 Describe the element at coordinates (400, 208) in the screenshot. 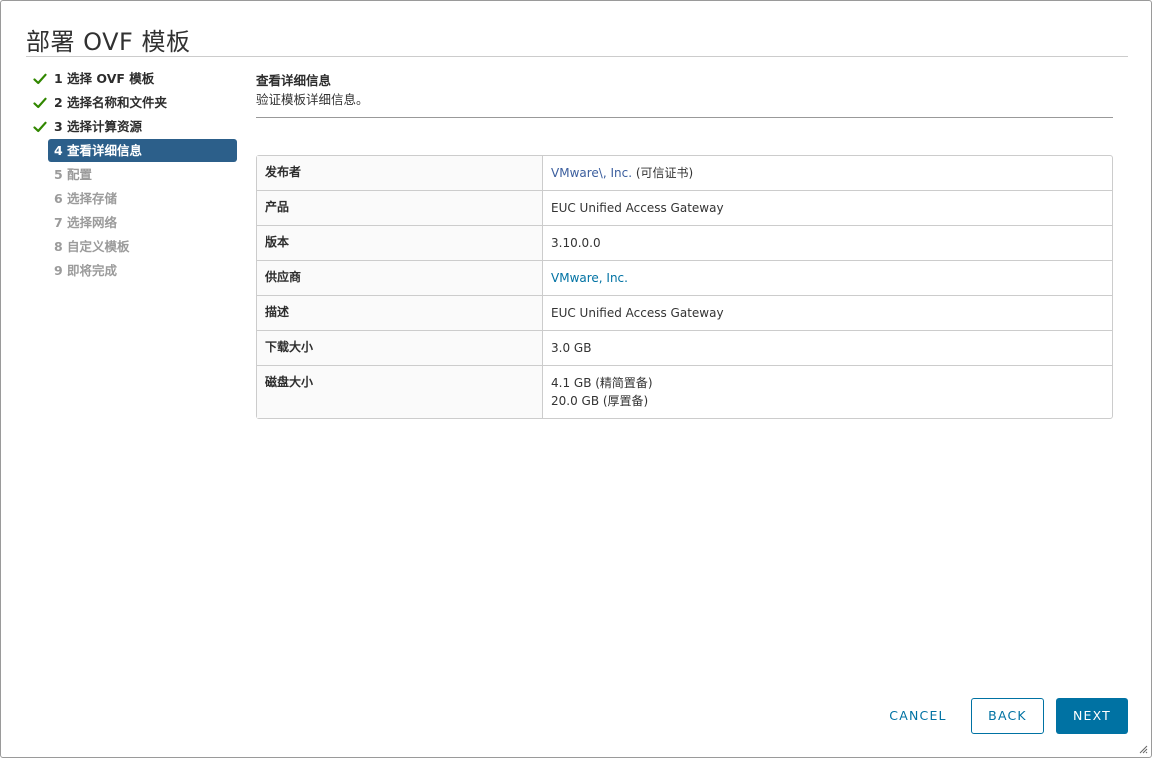

I see `row-label: 产品` at that location.